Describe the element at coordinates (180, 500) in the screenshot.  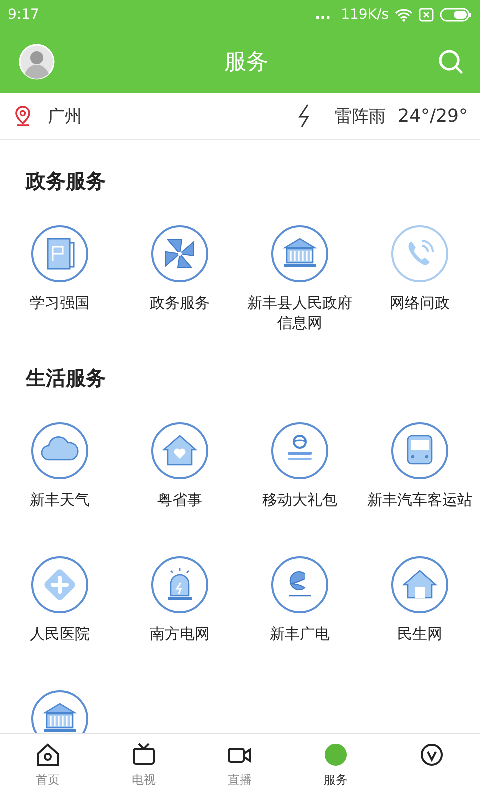
I see `service-label: 粤省事` at that location.